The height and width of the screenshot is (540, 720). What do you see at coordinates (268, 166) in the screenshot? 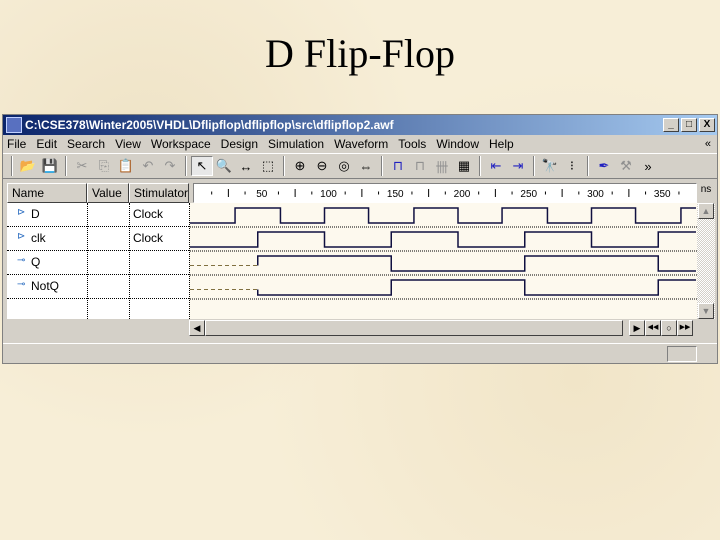
I see `select-bus-icon: ⬚` at bounding box center [268, 166].